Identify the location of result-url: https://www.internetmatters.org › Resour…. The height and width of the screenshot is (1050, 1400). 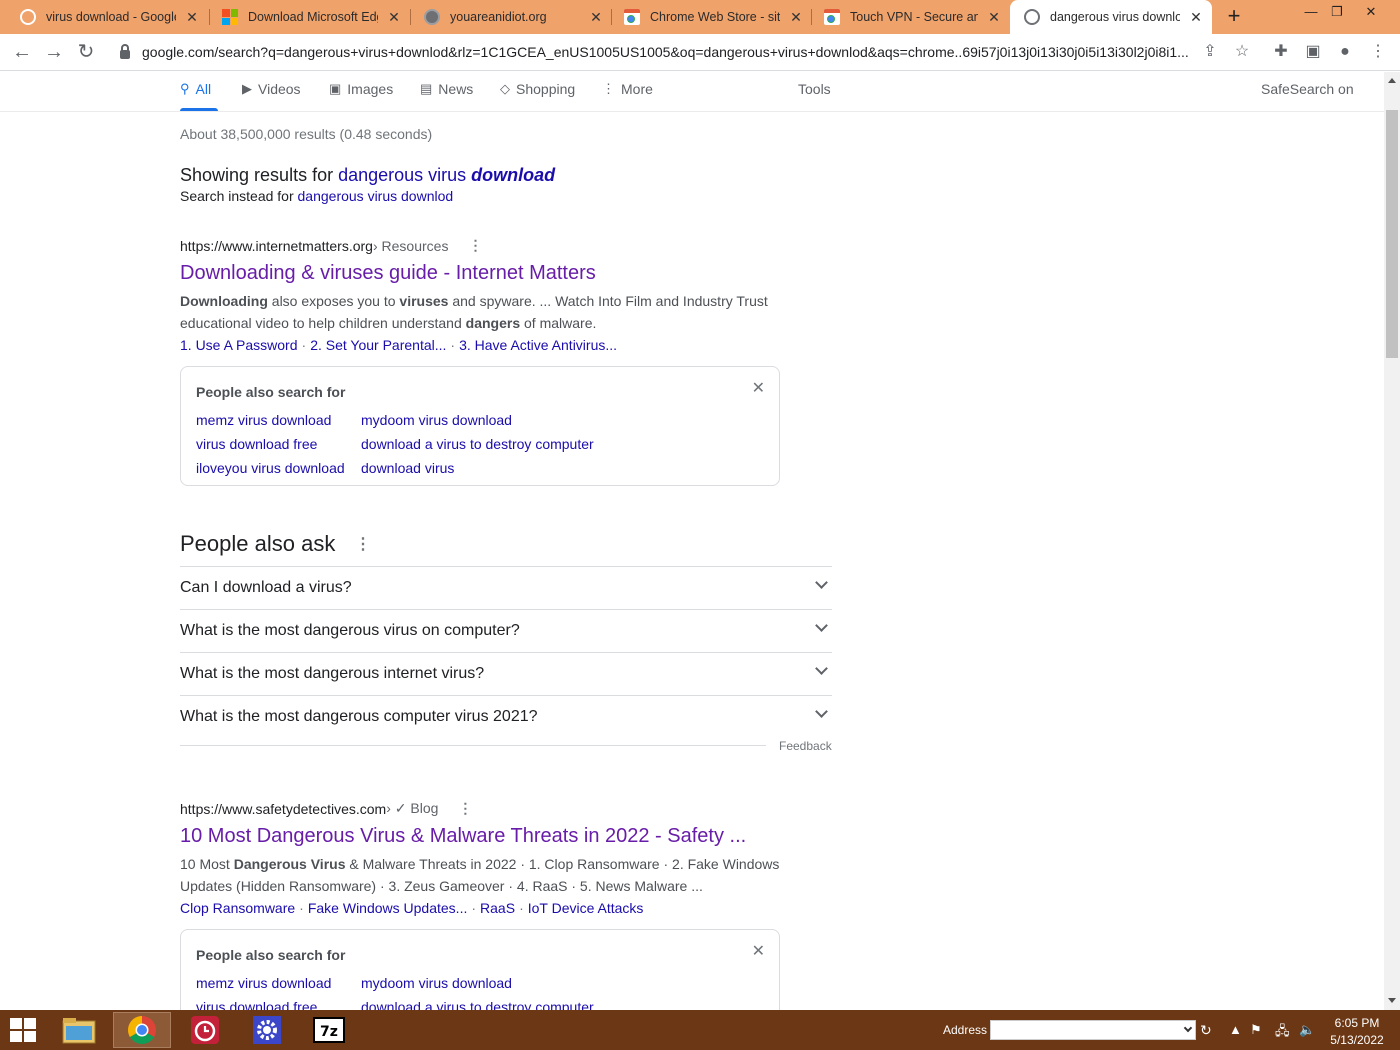
(331, 245).